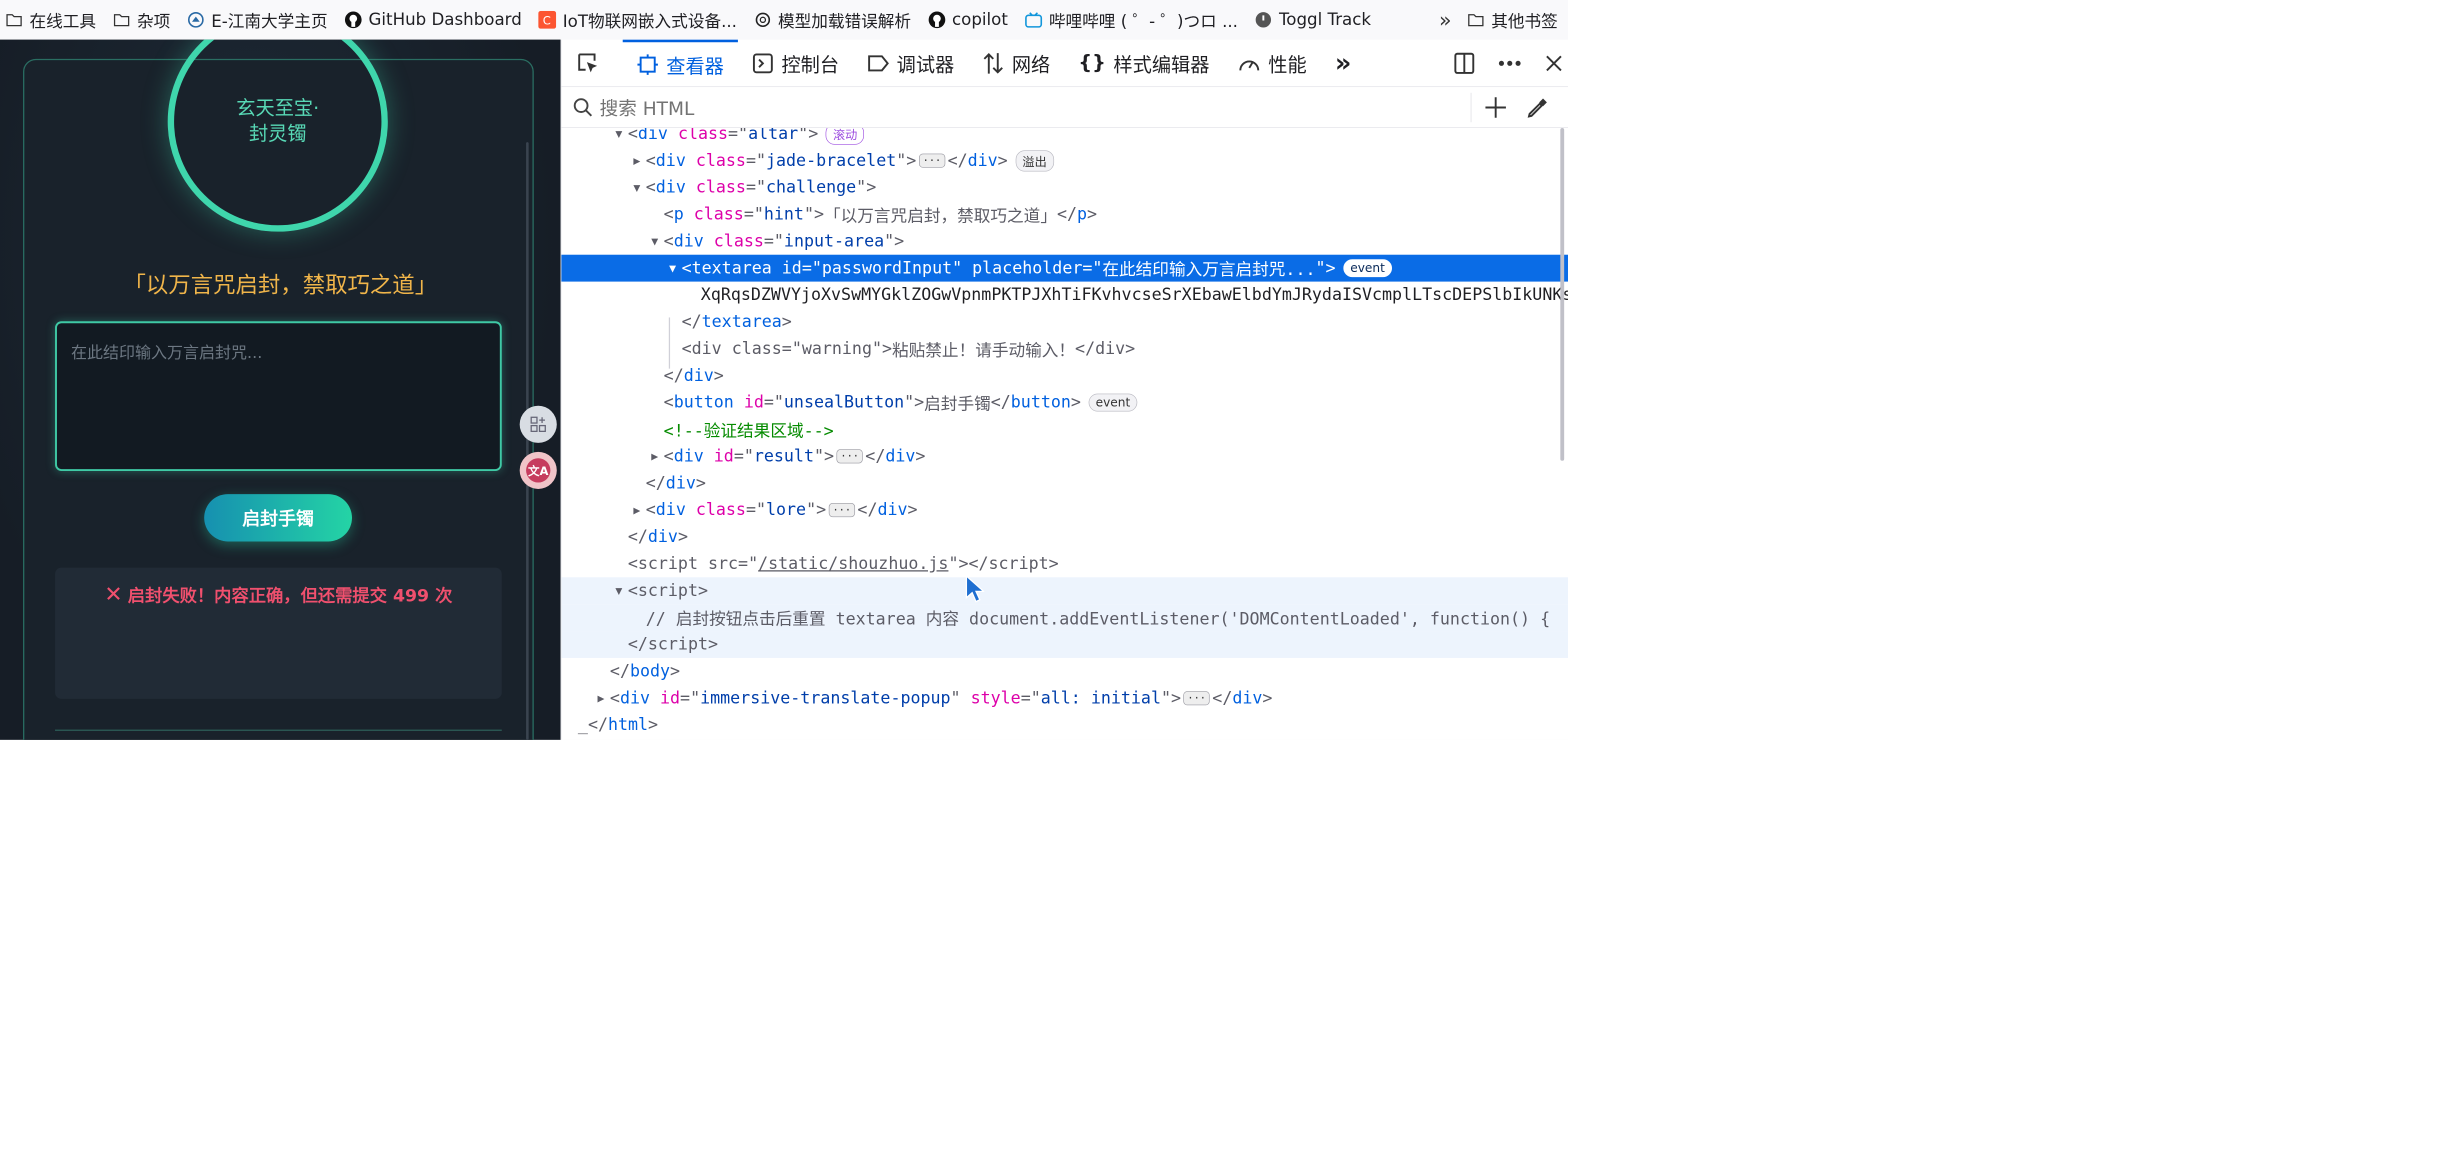  I want to click on tab-inspector: 查看器, so click(680, 62).